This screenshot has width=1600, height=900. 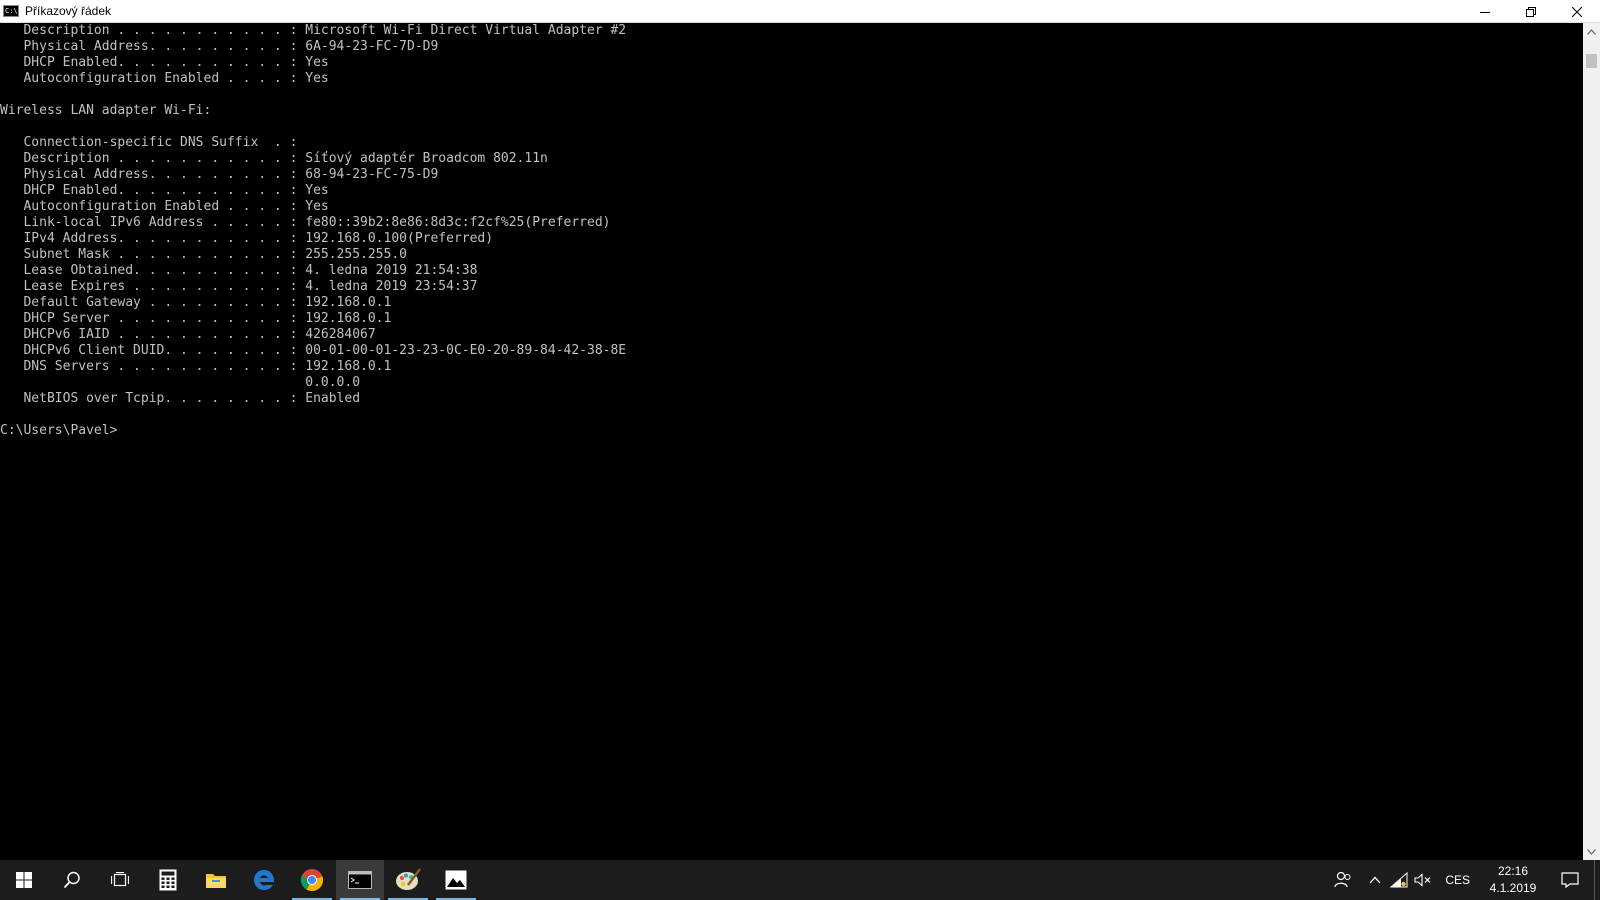 I want to click on console-line: Connection-specific DNS Suffix . :, so click(x=149, y=142).